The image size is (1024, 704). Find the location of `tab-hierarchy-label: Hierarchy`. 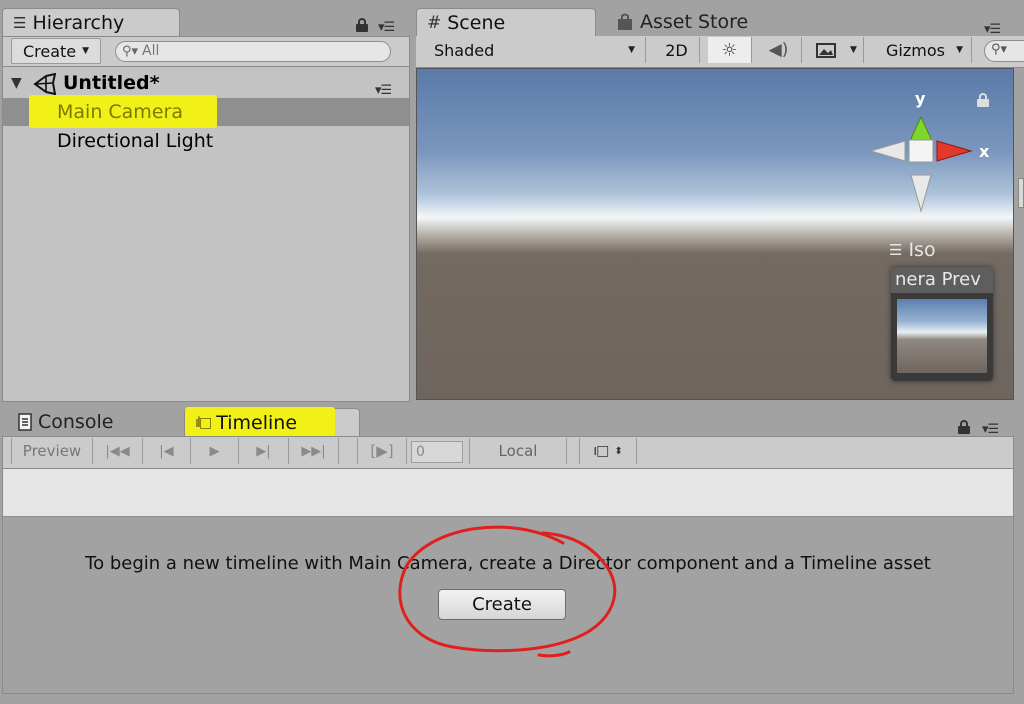

tab-hierarchy-label: Hierarchy is located at coordinates (78, 22).